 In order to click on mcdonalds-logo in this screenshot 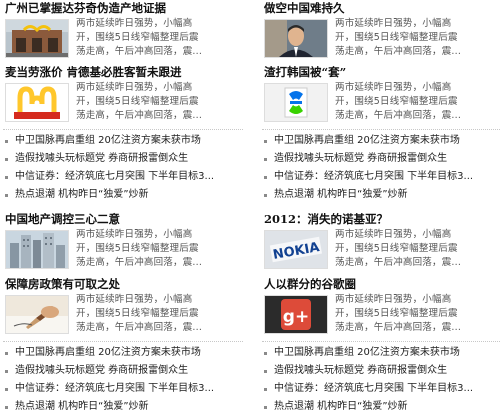, I will do `click(37, 102)`.